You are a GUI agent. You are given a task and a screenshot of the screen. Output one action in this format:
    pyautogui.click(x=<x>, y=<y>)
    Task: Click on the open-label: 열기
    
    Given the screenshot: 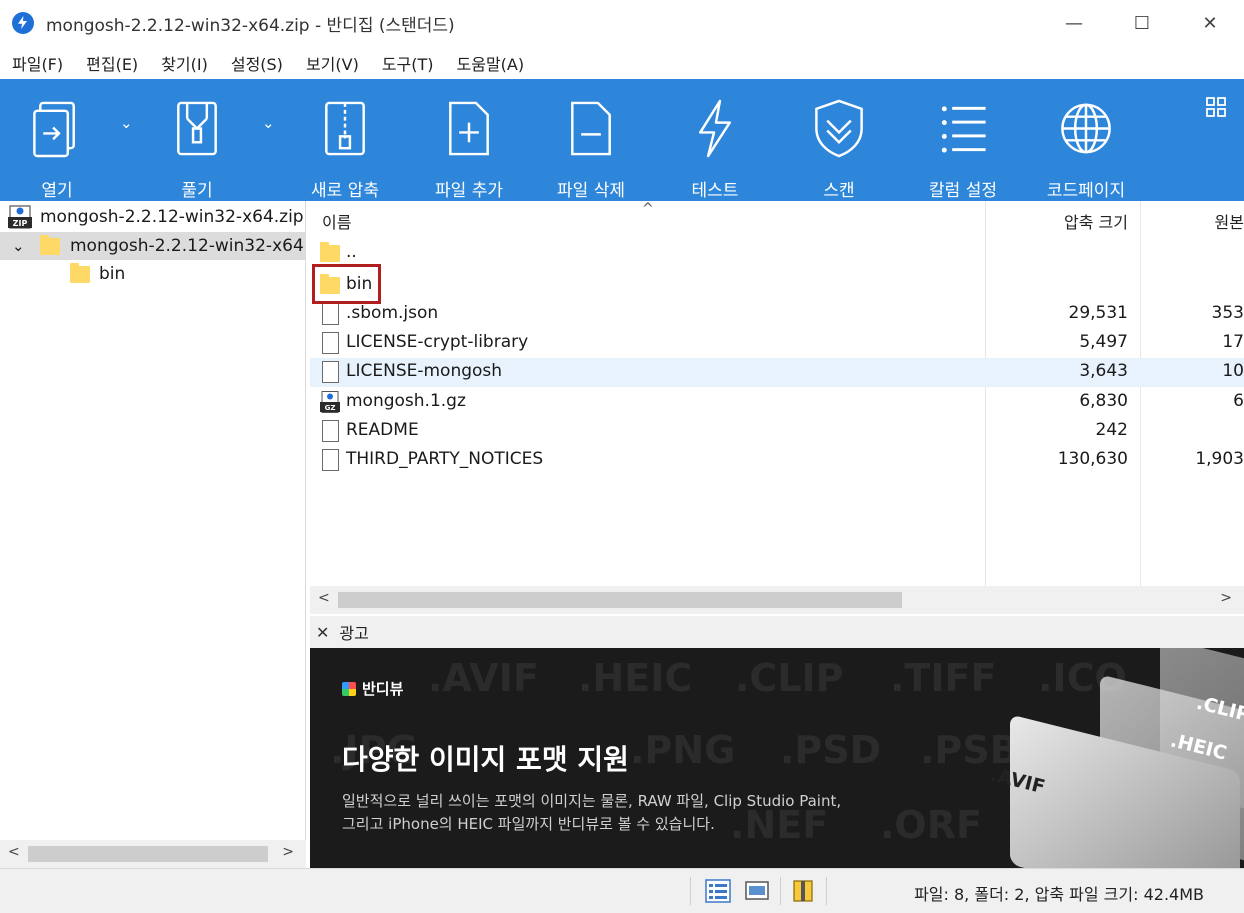 What is the action you would take?
    pyautogui.click(x=57, y=191)
    